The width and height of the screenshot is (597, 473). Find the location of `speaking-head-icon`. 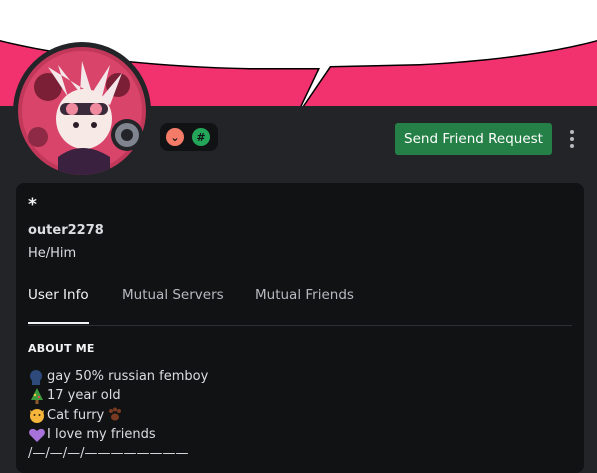

speaking-head-icon is located at coordinates (36, 377).